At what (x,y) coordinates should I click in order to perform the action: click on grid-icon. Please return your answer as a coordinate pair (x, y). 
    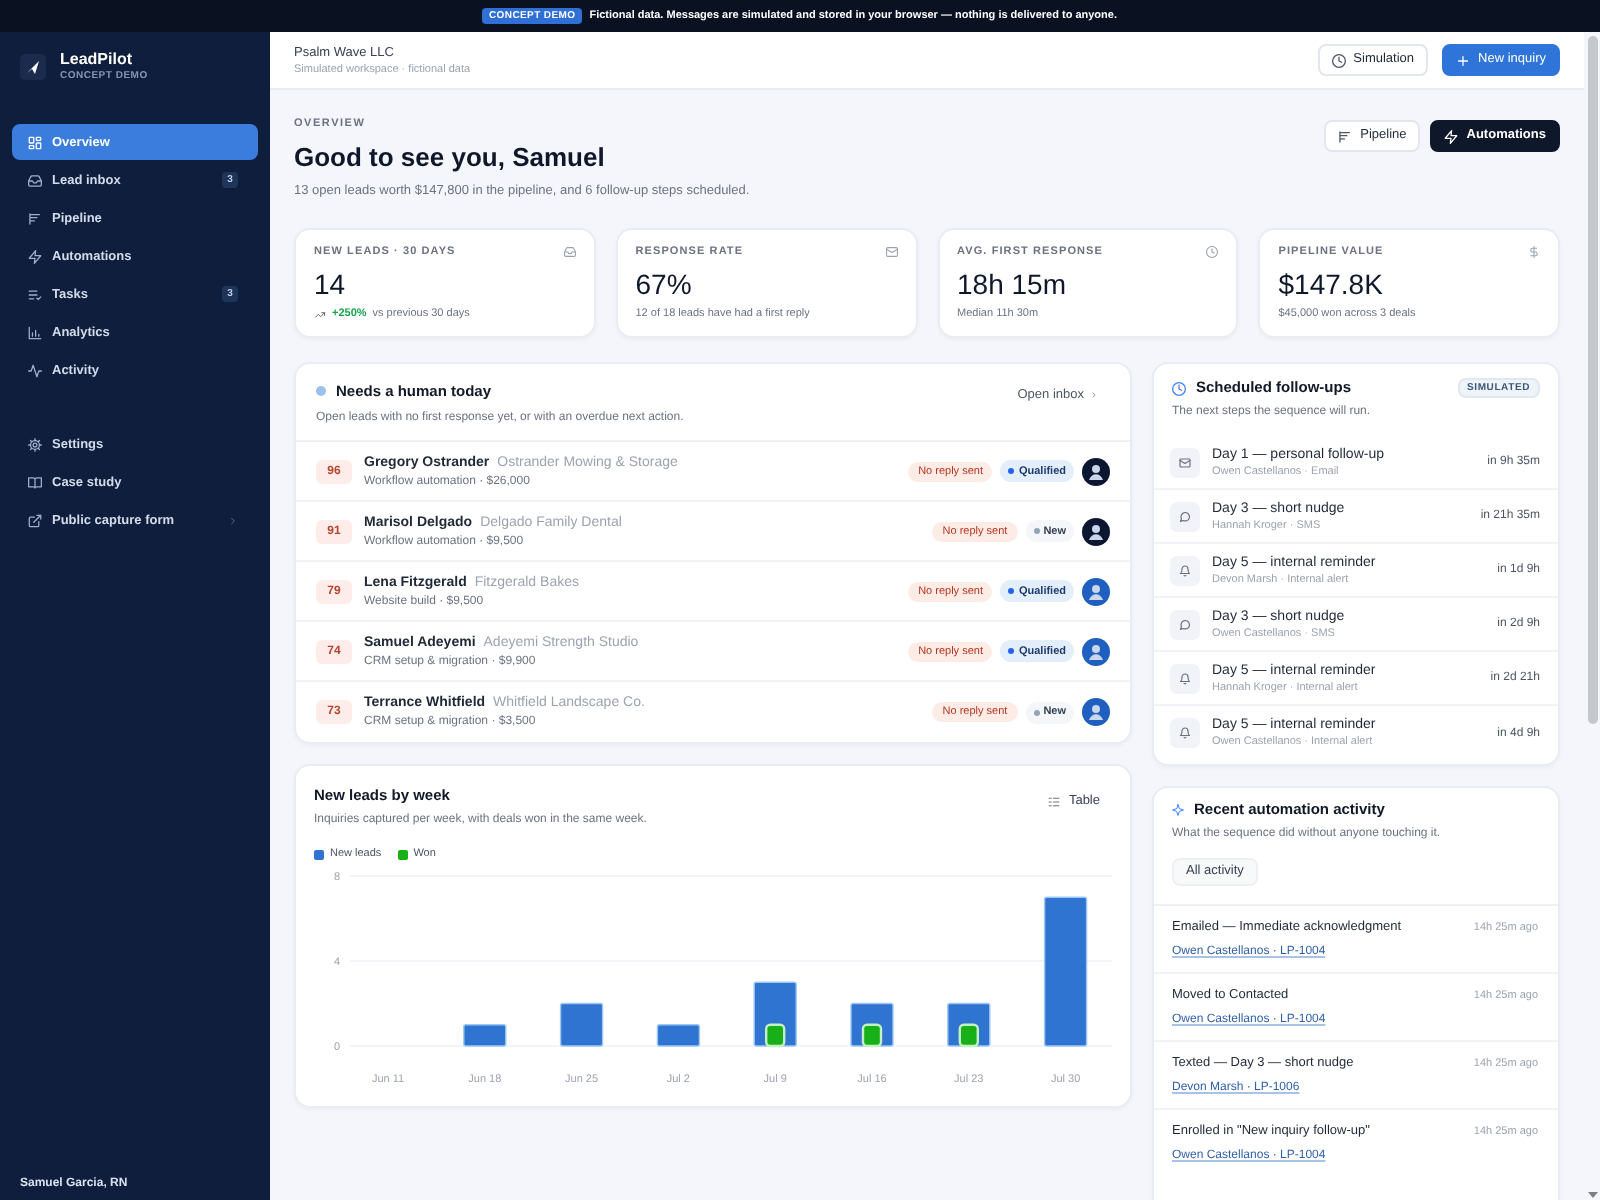
    Looking at the image, I should click on (35, 142).